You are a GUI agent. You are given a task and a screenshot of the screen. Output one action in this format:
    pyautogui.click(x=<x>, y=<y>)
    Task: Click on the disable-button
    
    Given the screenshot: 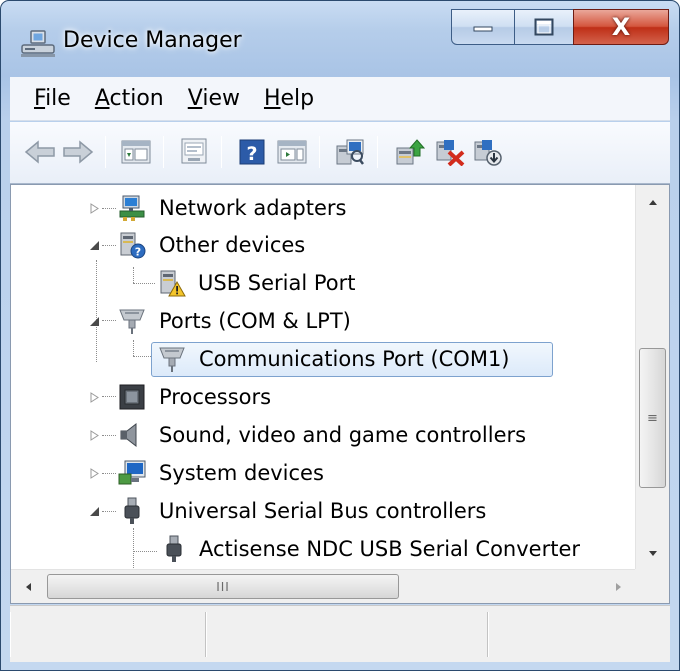 What is the action you would take?
    pyautogui.click(x=488, y=152)
    